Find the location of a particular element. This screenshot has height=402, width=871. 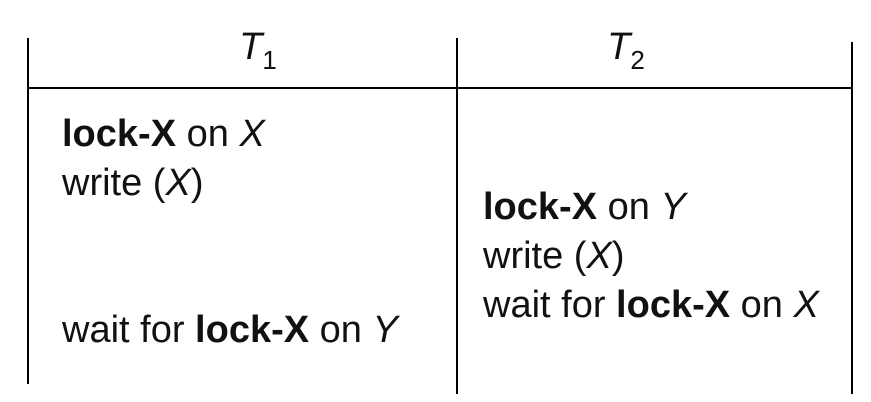

header-separator is located at coordinates (440, 88).